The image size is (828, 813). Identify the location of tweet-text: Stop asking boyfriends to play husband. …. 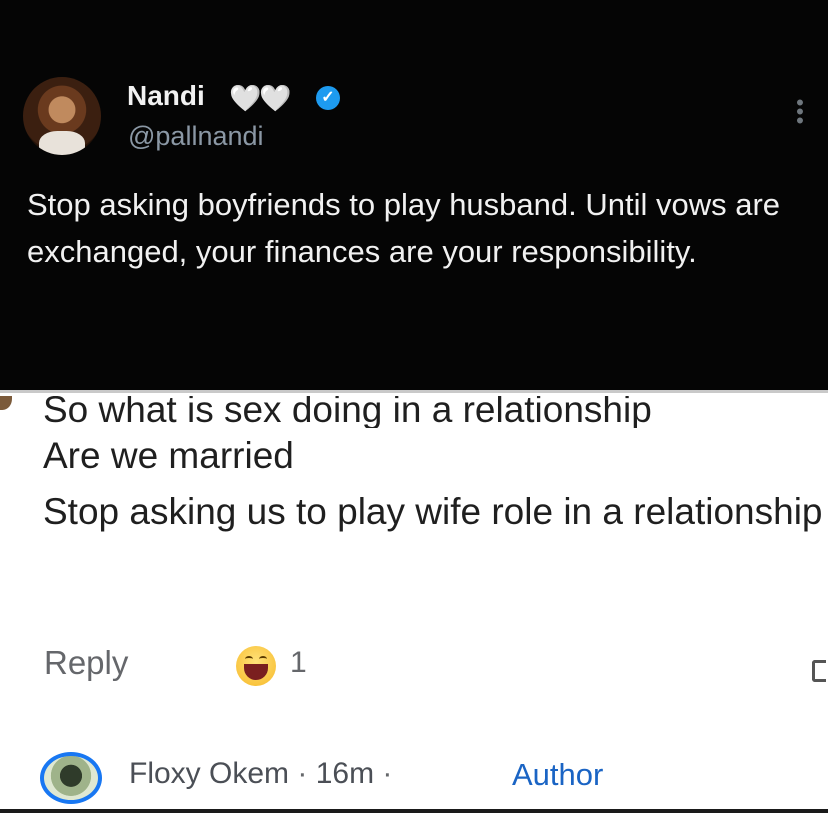
(404, 228).